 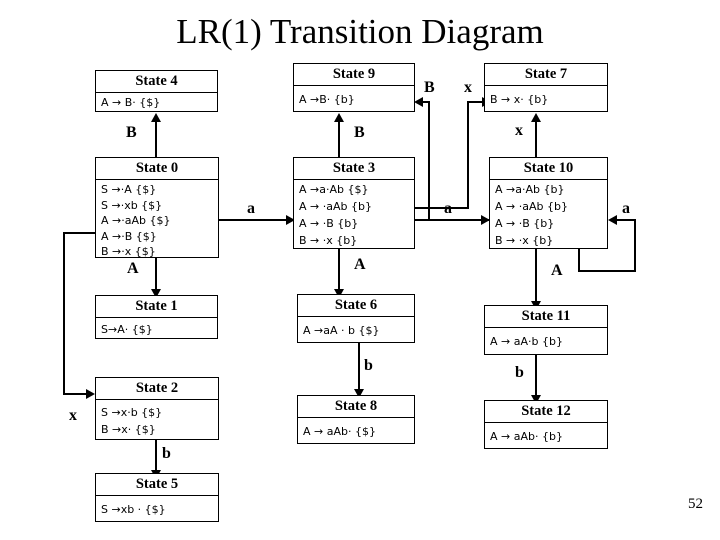 What do you see at coordinates (327, 99) in the screenshot?
I see `production: A →B· {b}` at bounding box center [327, 99].